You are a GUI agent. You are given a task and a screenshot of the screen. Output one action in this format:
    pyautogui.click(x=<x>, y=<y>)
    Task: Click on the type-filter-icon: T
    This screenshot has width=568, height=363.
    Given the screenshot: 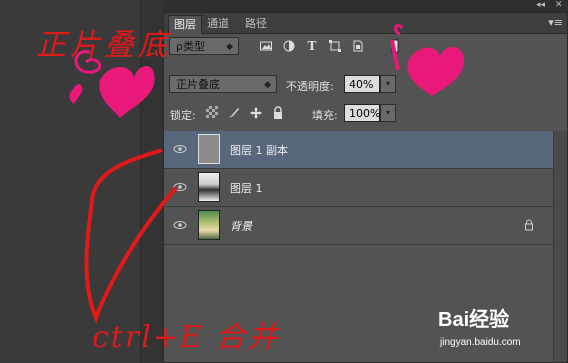 What is the action you would take?
    pyautogui.click(x=312, y=46)
    